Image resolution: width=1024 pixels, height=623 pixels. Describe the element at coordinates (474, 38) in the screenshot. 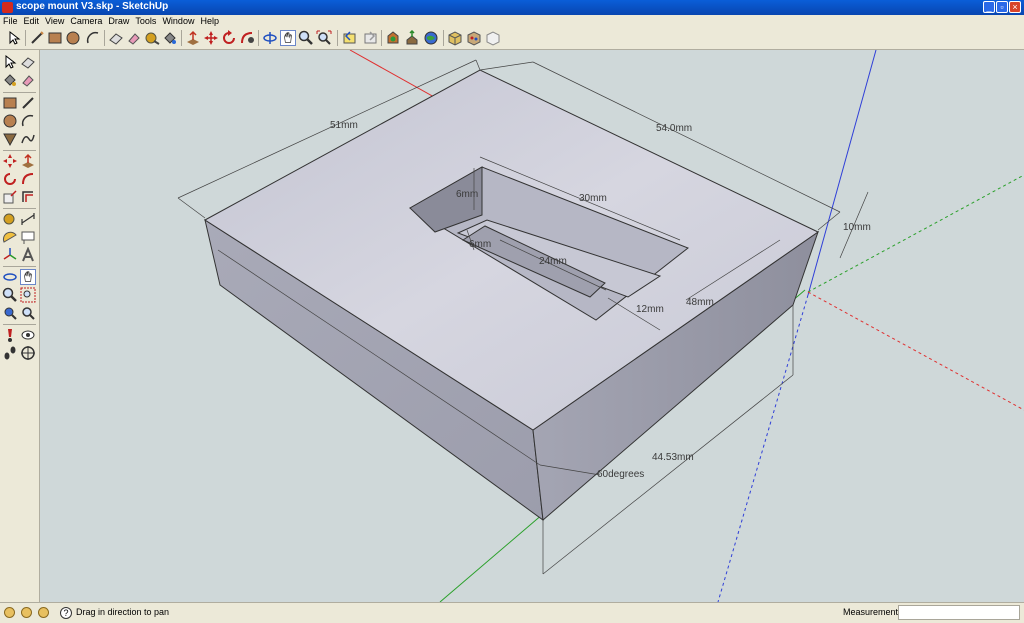

I see `materials-icon` at that location.